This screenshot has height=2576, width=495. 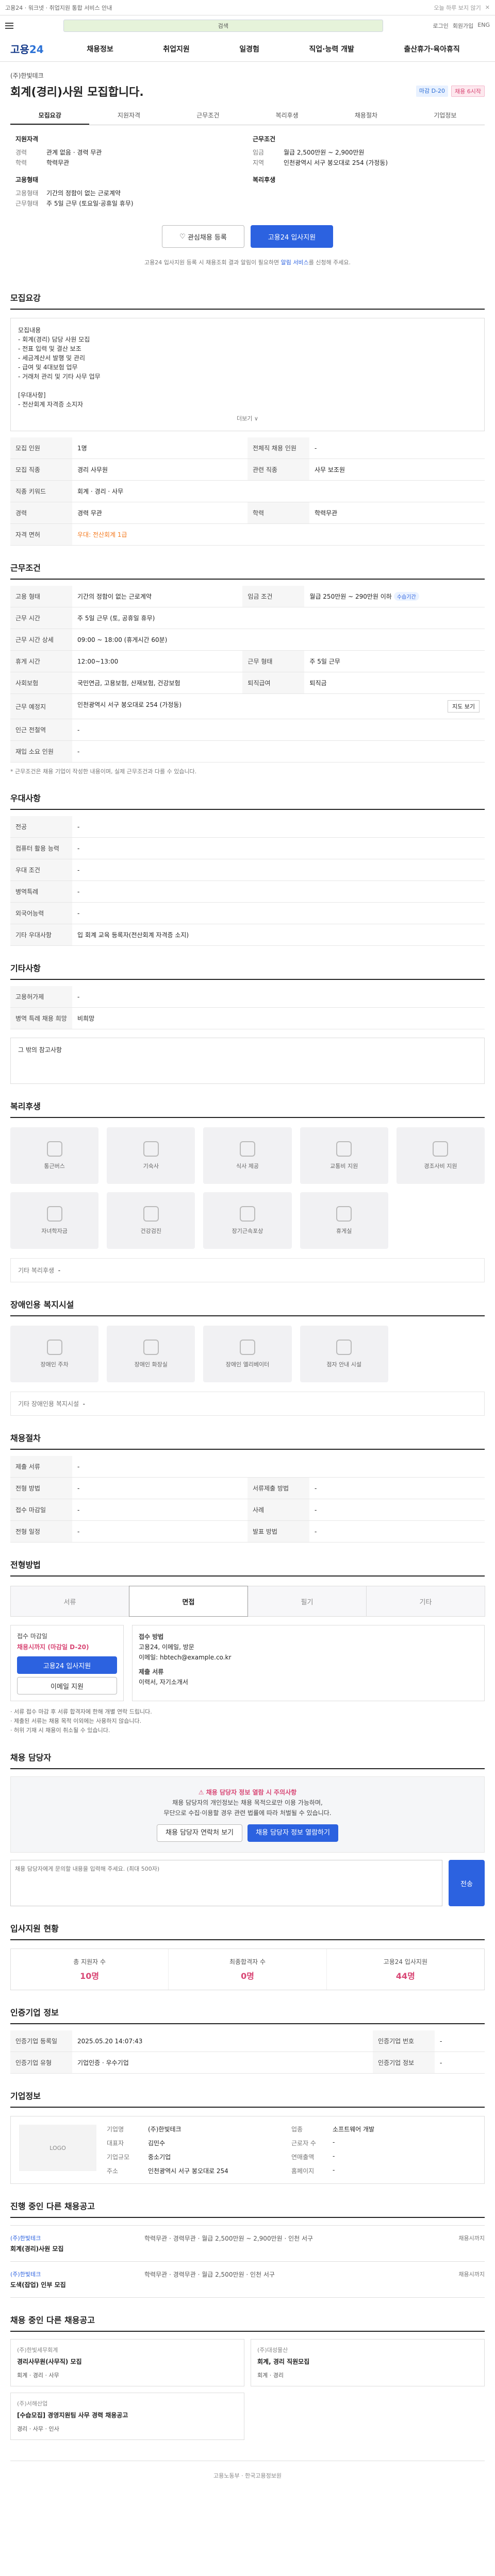 What do you see at coordinates (274, 49) in the screenshot?
I see `gnb-menus: 채용정보 취업지원 일경험 직업·능력 개발 출산휴가·육아휴직` at bounding box center [274, 49].